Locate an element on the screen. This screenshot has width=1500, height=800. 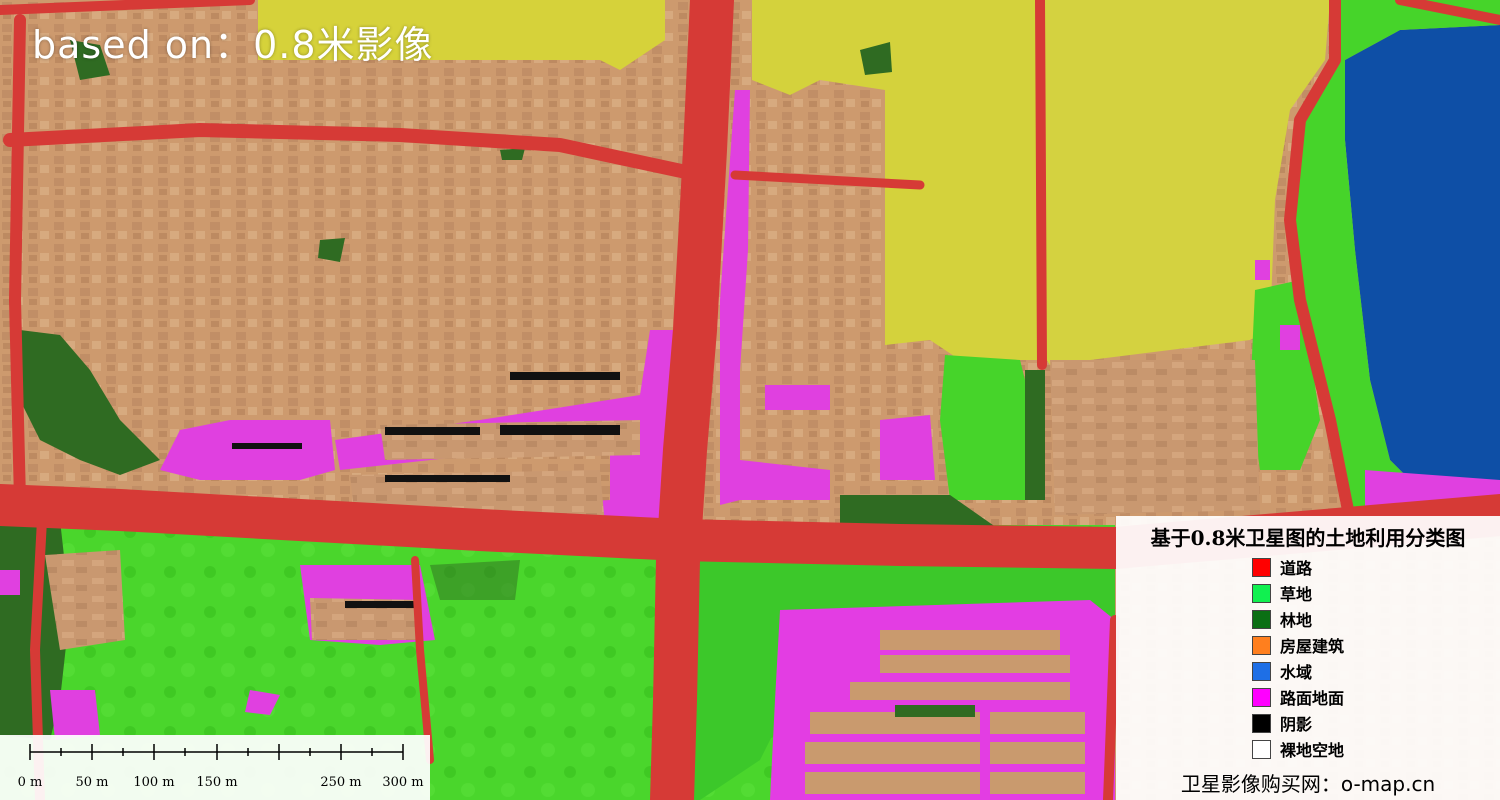
legend-label: 道路 is located at coordinates (1296, 568).